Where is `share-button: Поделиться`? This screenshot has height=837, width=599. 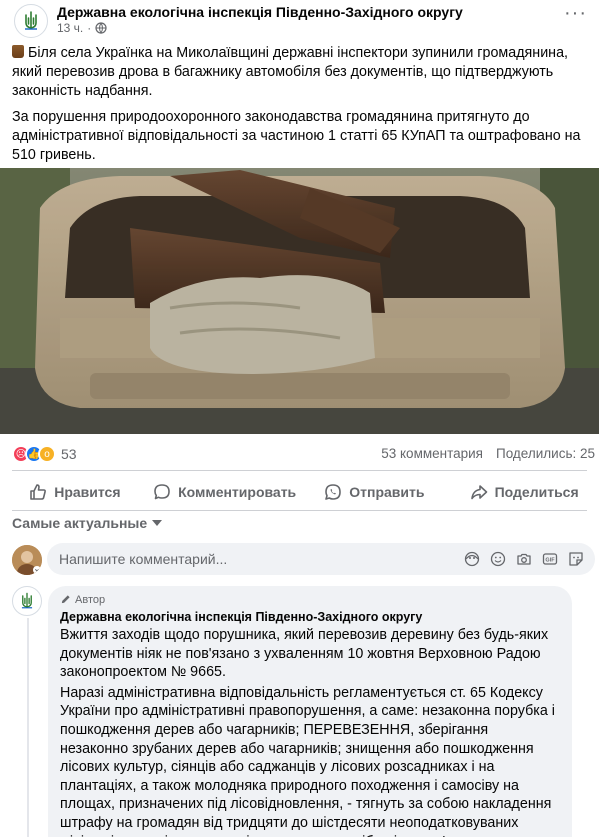 share-button: Поделиться is located at coordinates (524, 492).